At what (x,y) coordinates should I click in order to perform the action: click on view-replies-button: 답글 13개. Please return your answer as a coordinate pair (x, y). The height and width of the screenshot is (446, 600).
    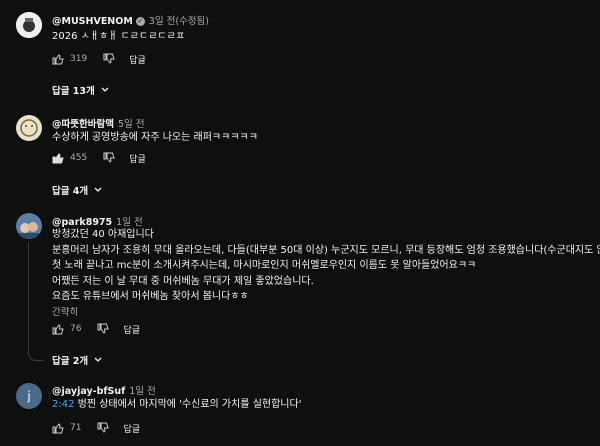
    Looking at the image, I should click on (80, 90).